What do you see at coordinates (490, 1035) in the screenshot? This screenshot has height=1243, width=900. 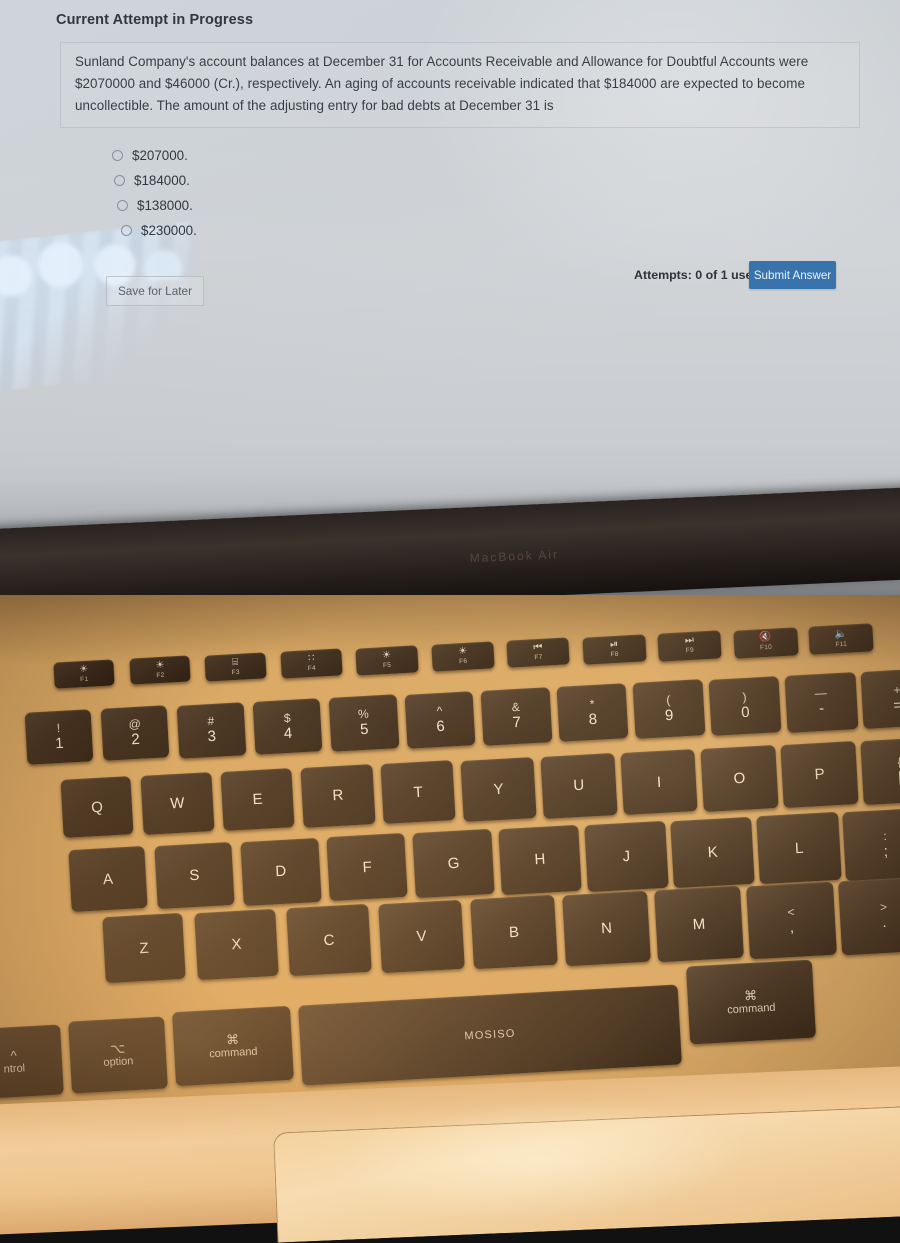 I see `space-bar: MOSISO` at bounding box center [490, 1035].